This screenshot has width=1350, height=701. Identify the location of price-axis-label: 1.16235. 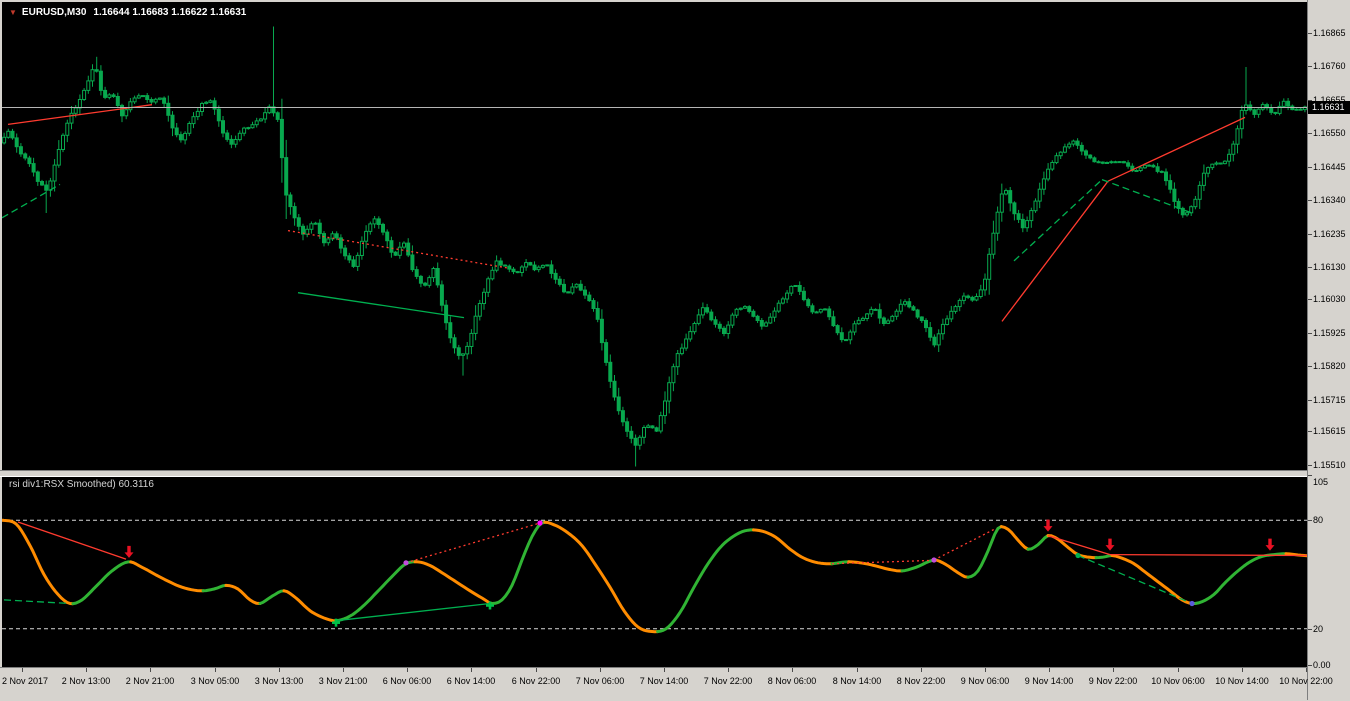
(1329, 234).